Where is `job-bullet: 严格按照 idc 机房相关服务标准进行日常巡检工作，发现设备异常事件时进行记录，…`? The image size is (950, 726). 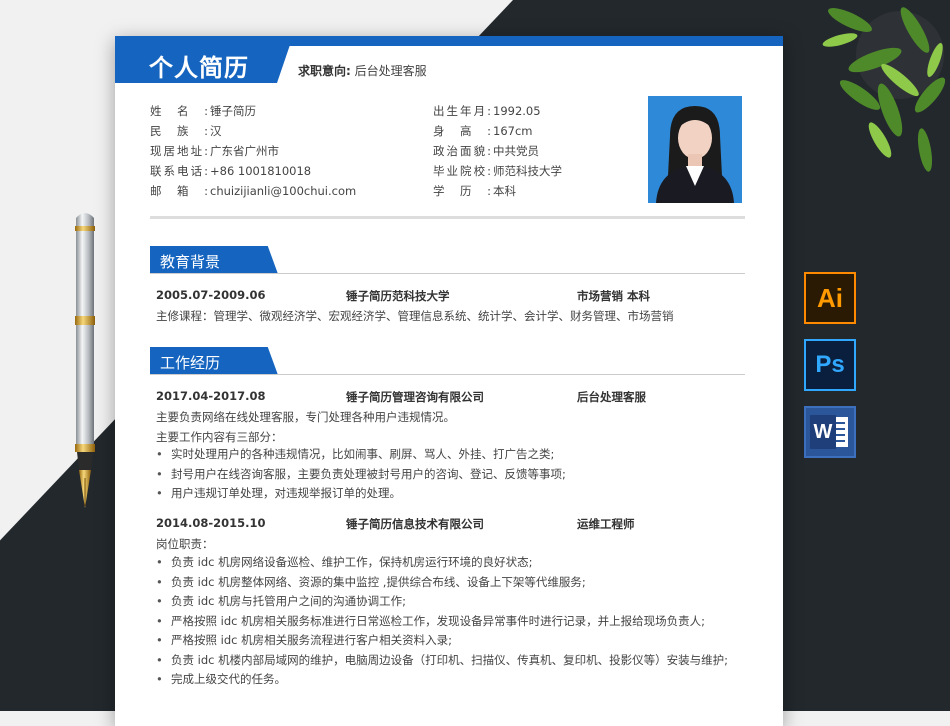 job-bullet: 严格按照 idc 机房相关服务标准进行日常巡检工作，发现设备异常事件时进行记录，… is located at coordinates (442, 622).